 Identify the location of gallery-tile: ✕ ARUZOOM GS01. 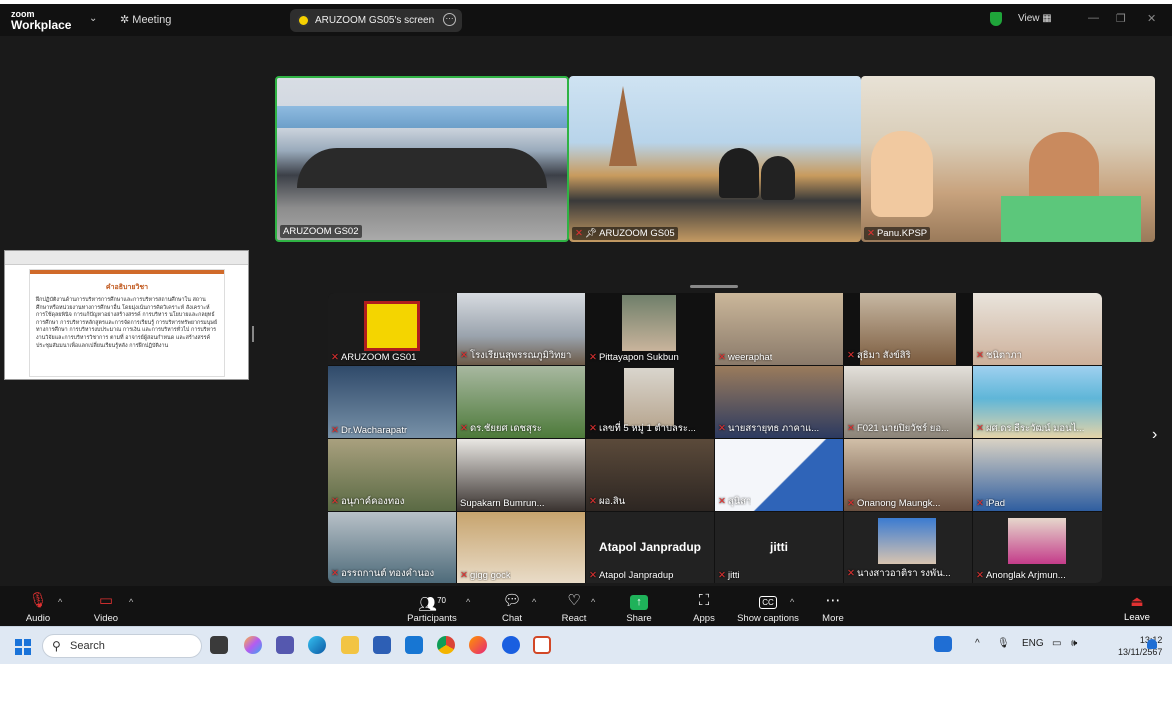
(392, 329).